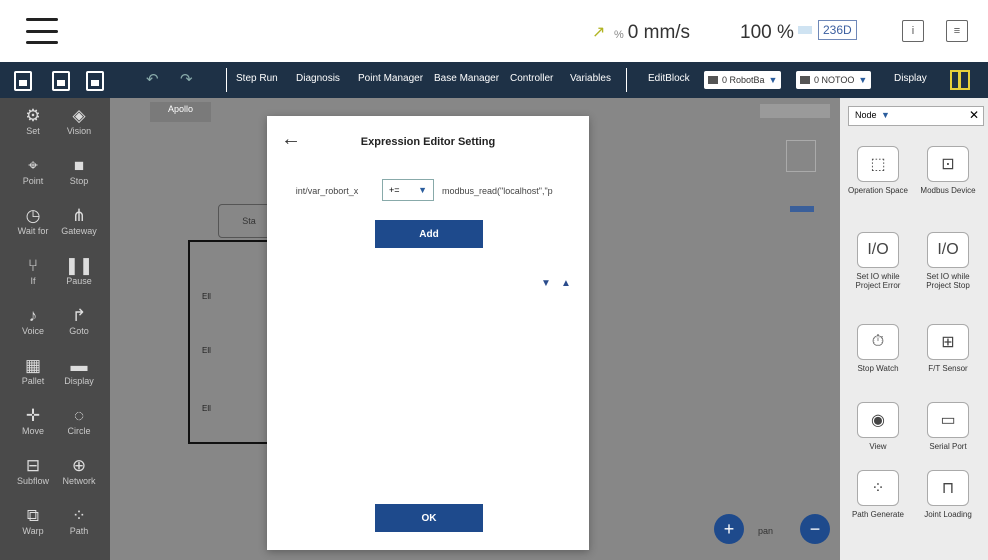  What do you see at coordinates (805, 30) in the screenshot?
I see `speed-slider-icon` at bounding box center [805, 30].